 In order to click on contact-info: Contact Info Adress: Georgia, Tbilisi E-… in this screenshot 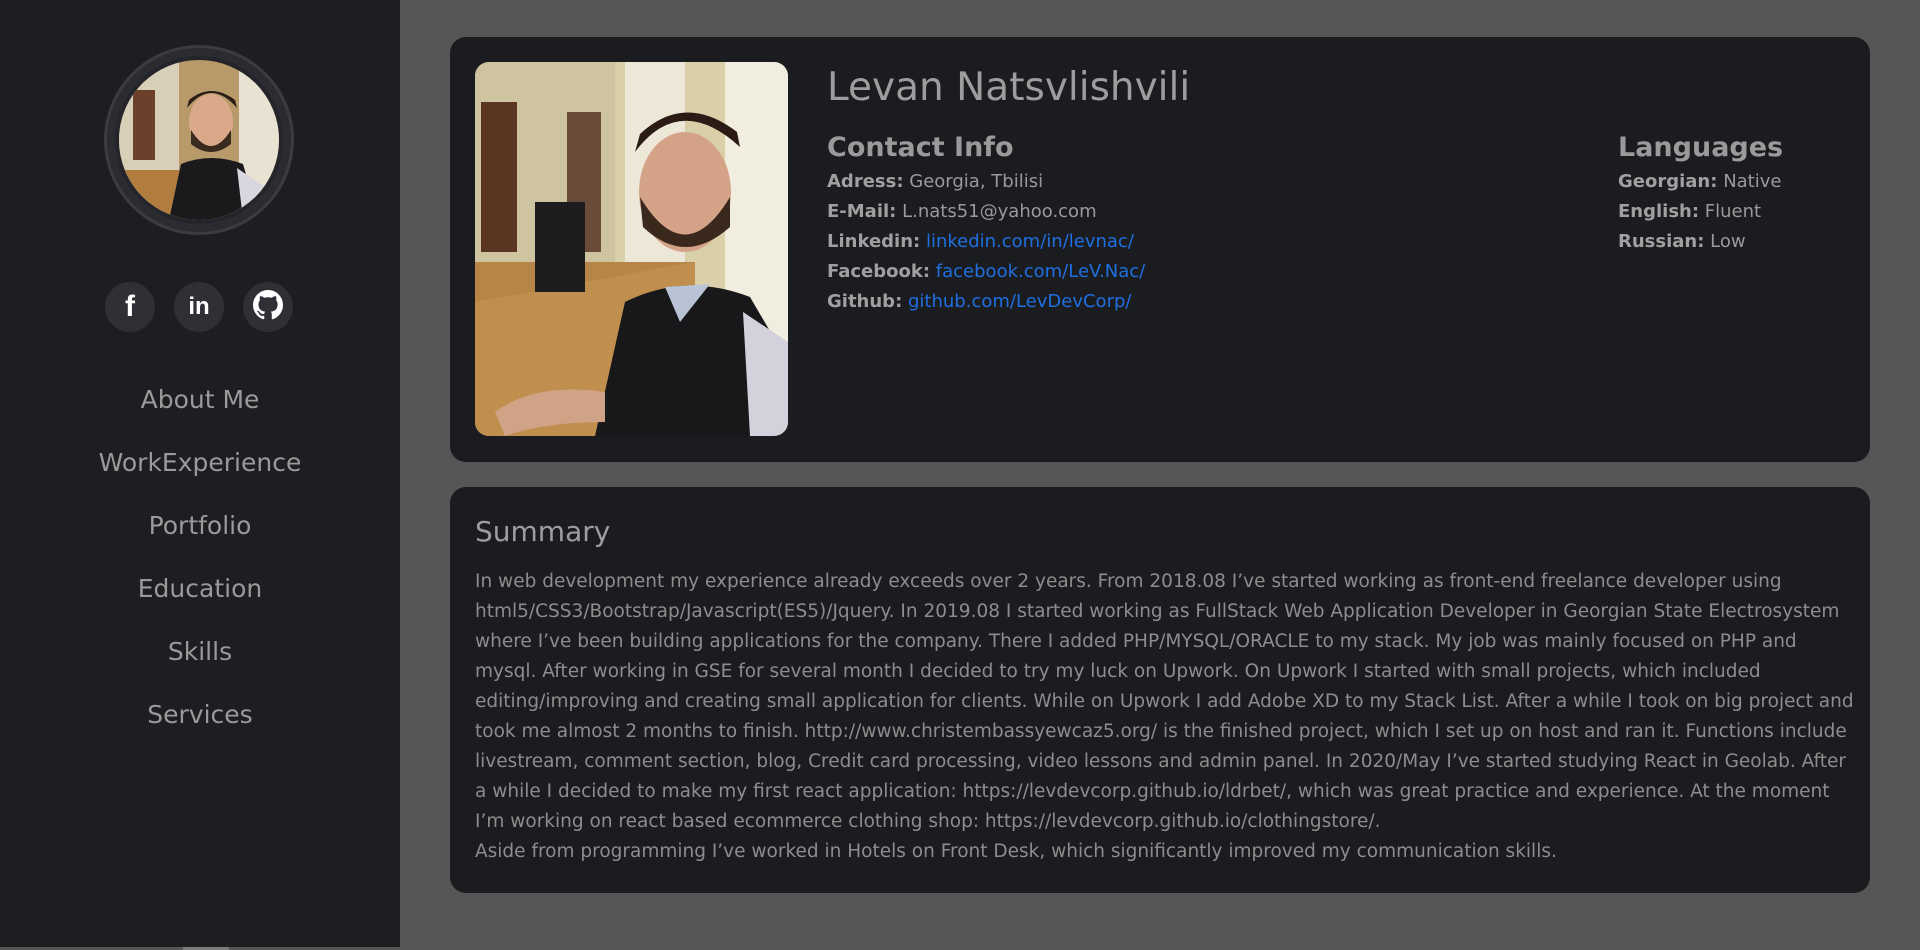, I will do `click(986, 224)`.